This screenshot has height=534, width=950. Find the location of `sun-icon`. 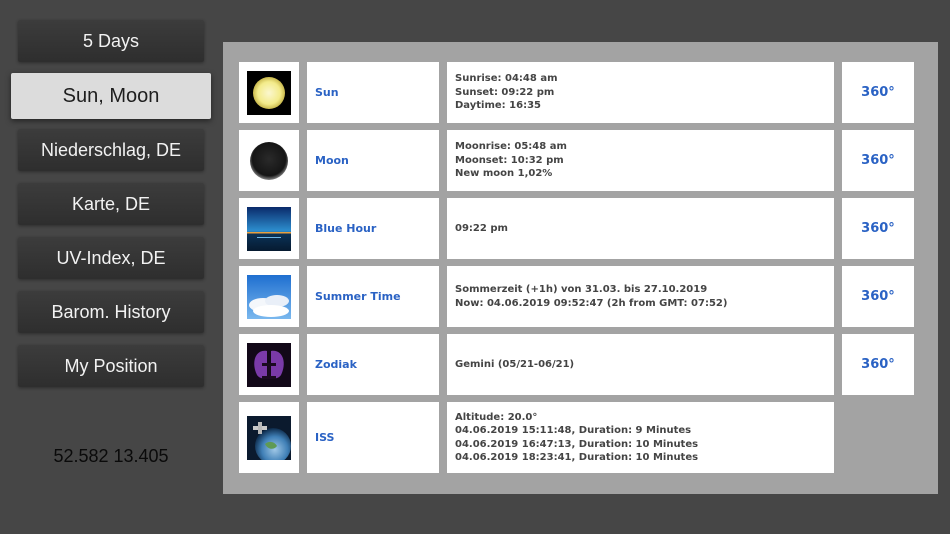

sun-icon is located at coordinates (269, 92).